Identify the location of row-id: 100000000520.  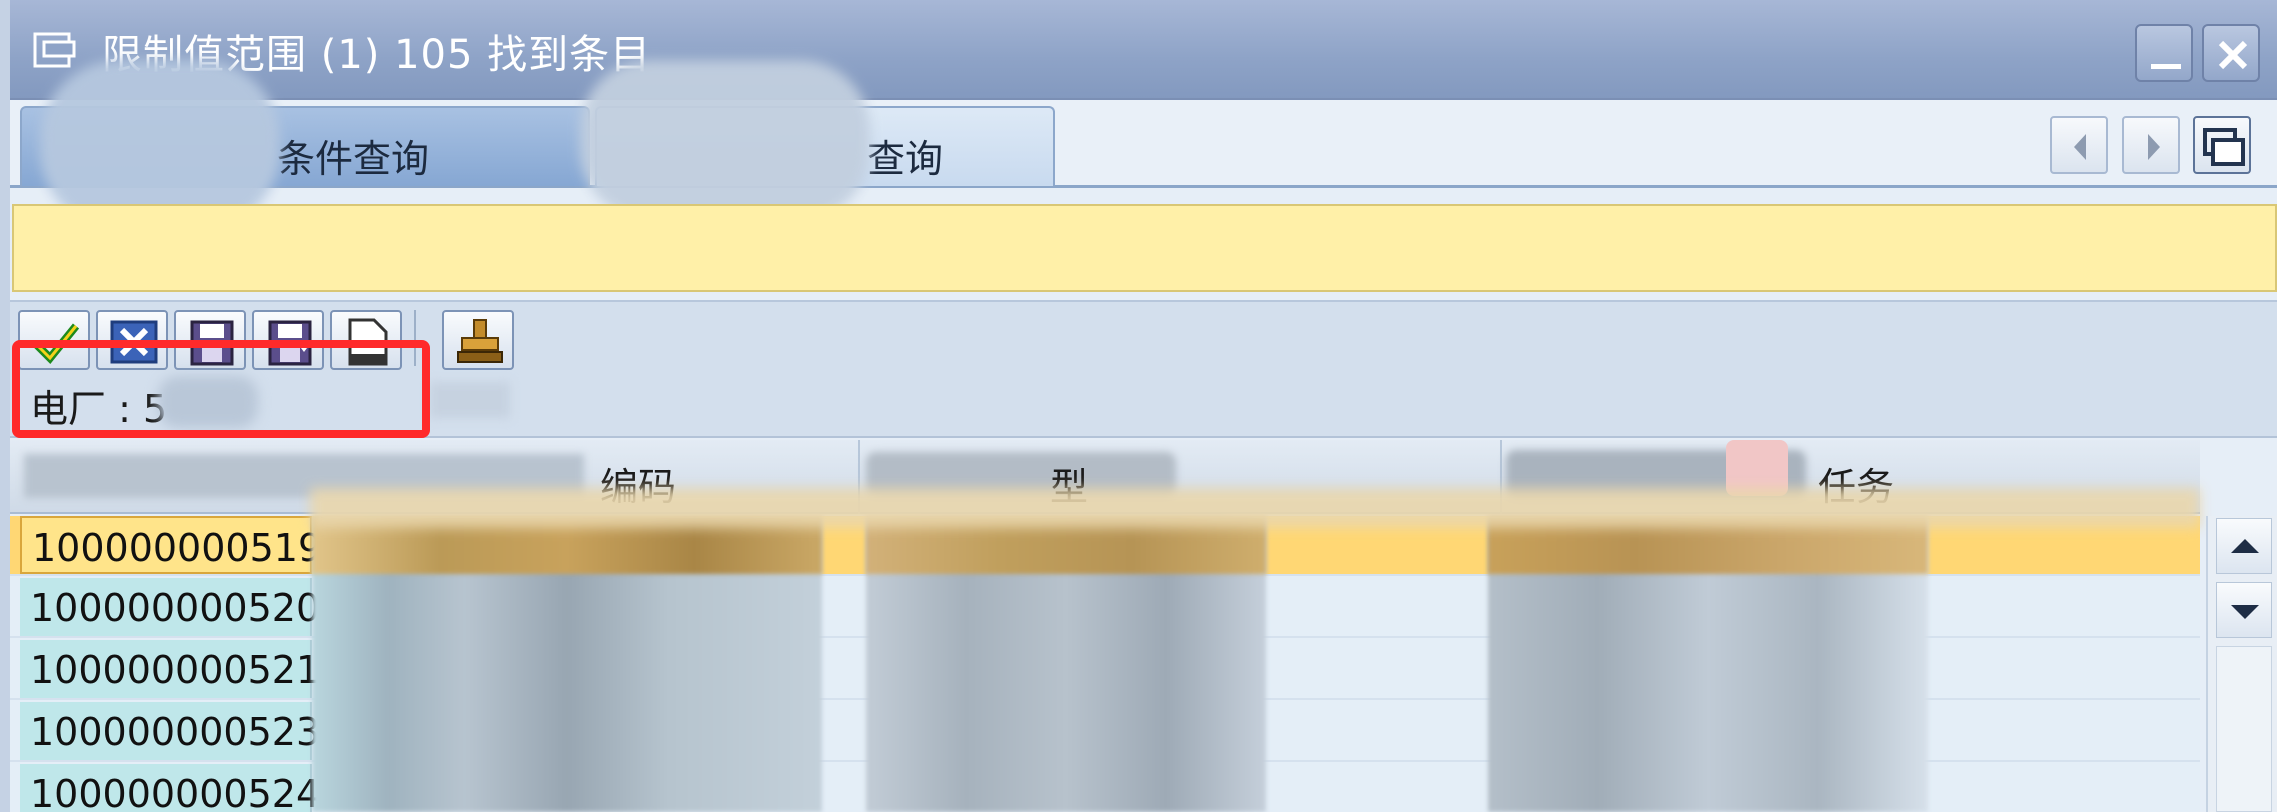
(175, 608).